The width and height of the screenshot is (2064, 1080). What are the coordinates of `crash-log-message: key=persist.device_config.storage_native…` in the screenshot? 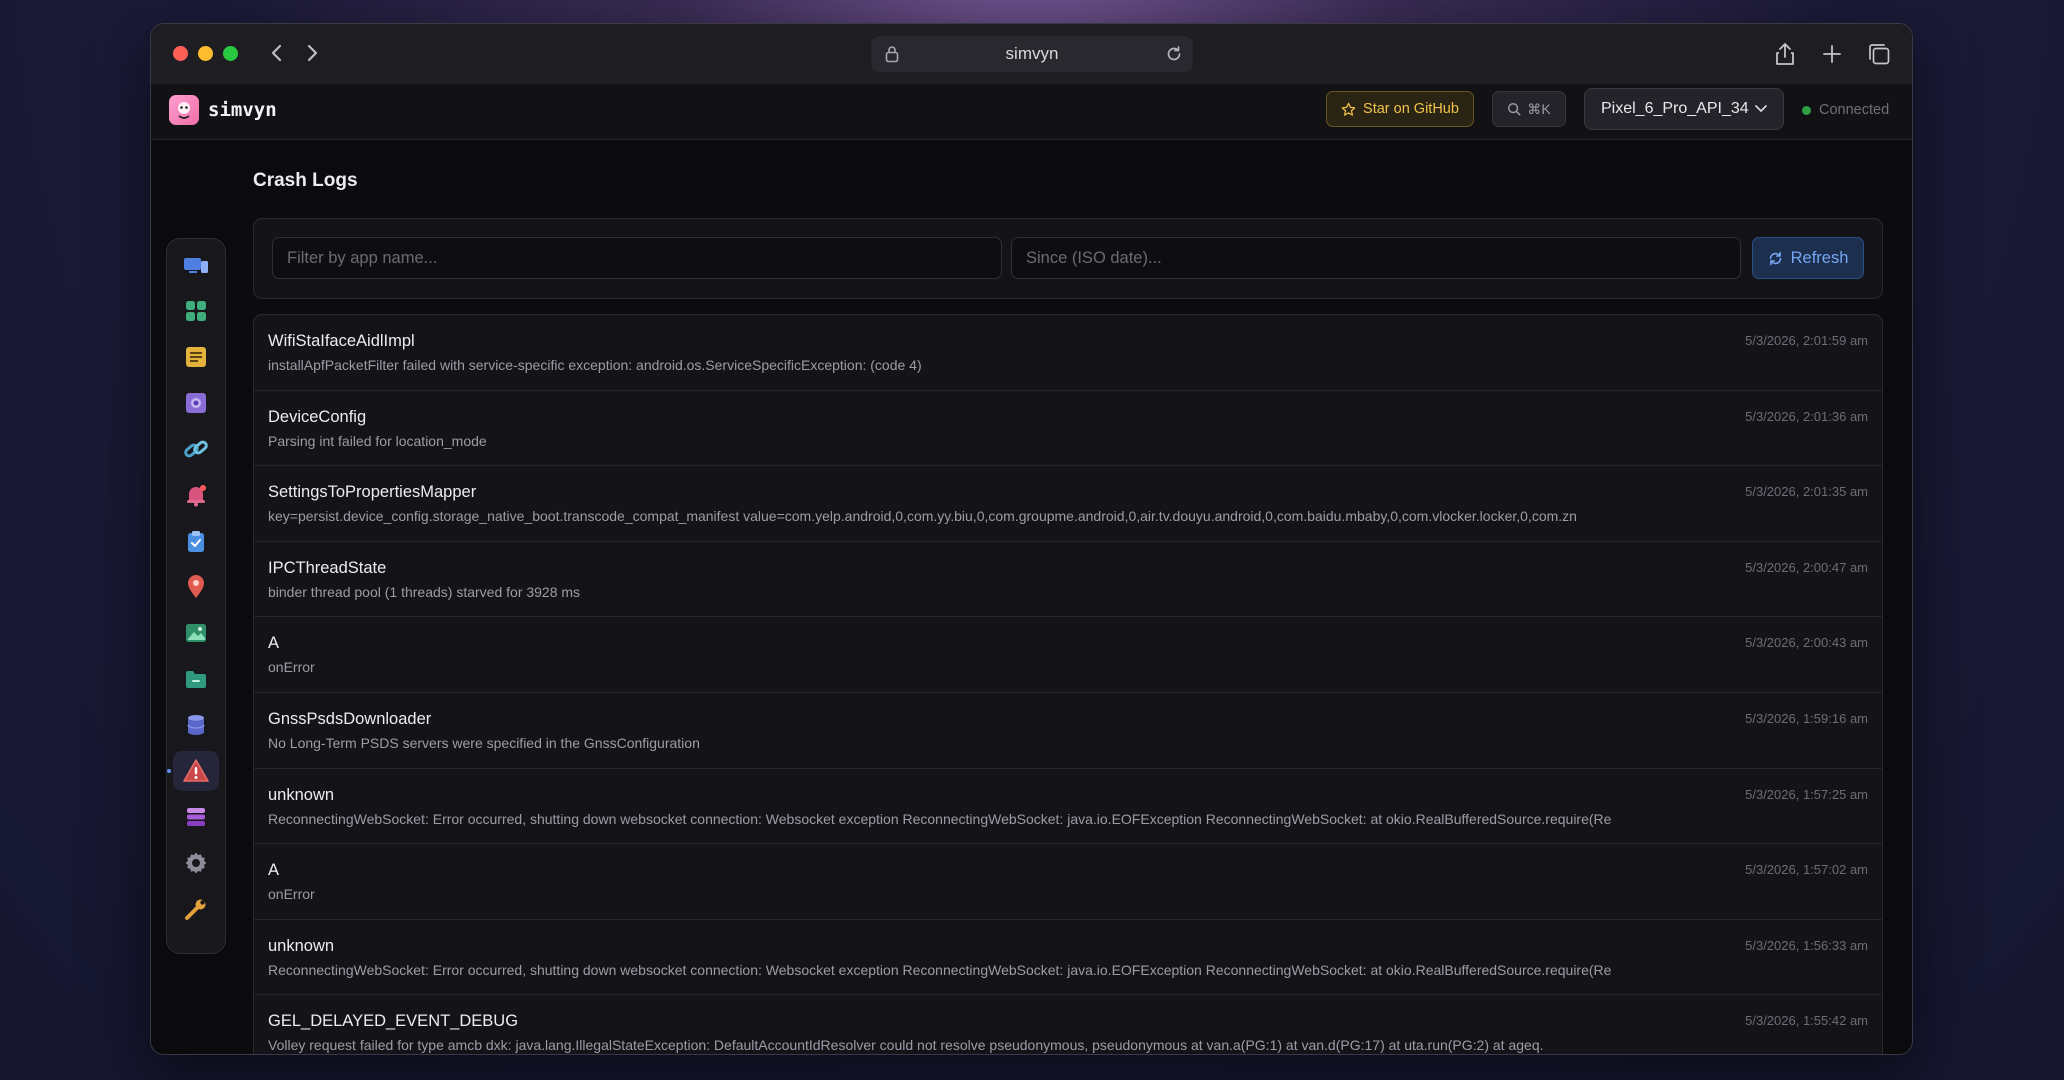 It's located at (922, 516).